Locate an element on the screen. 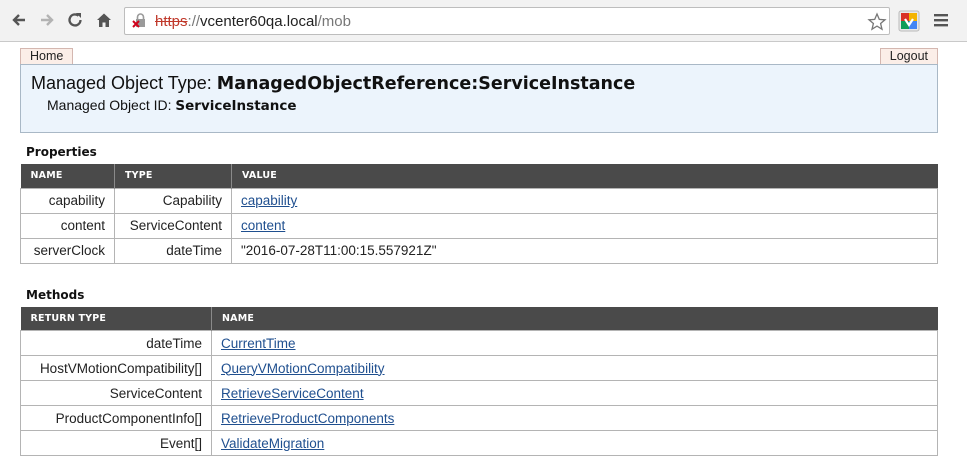 This screenshot has width=967, height=474. managed-object-id: Managed Object ID: ServiceInstance is located at coordinates (172, 105).